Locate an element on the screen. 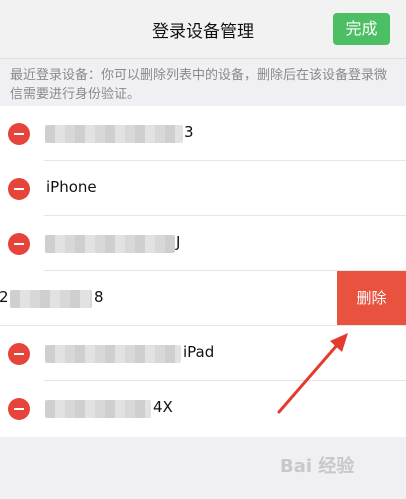 The width and height of the screenshot is (406, 499). annotation-arrow-icon is located at coordinates (312, 373).